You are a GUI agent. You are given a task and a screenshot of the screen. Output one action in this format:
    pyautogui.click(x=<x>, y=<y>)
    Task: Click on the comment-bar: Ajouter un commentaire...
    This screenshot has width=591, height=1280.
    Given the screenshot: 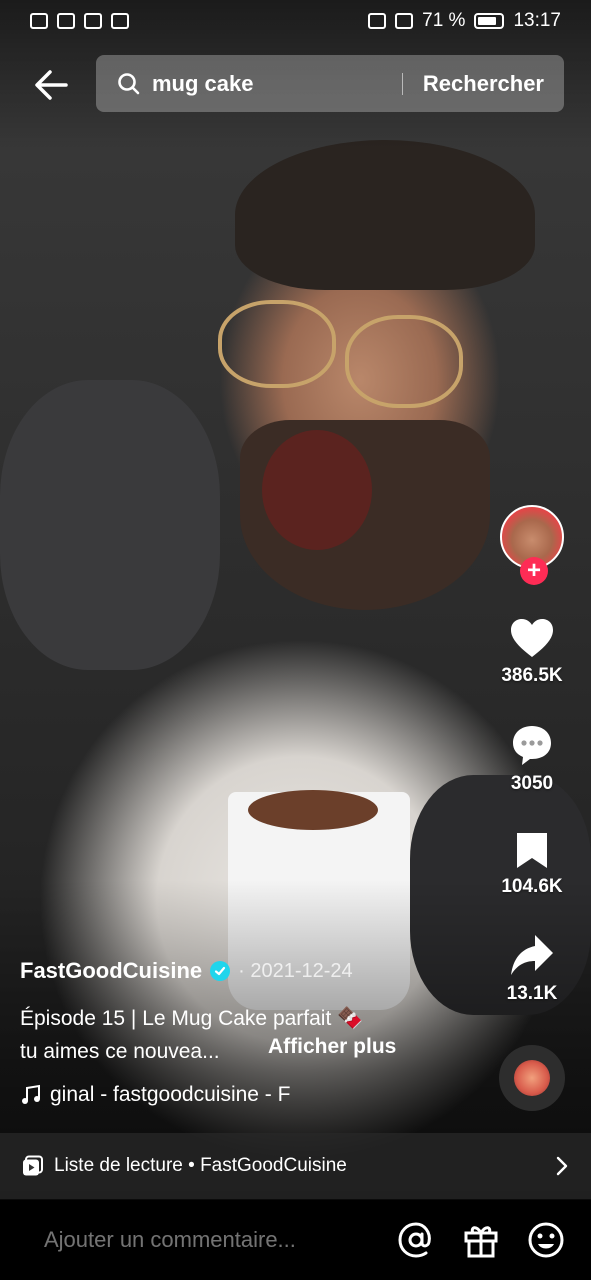 What is the action you would take?
    pyautogui.click(x=295, y=1240)
    